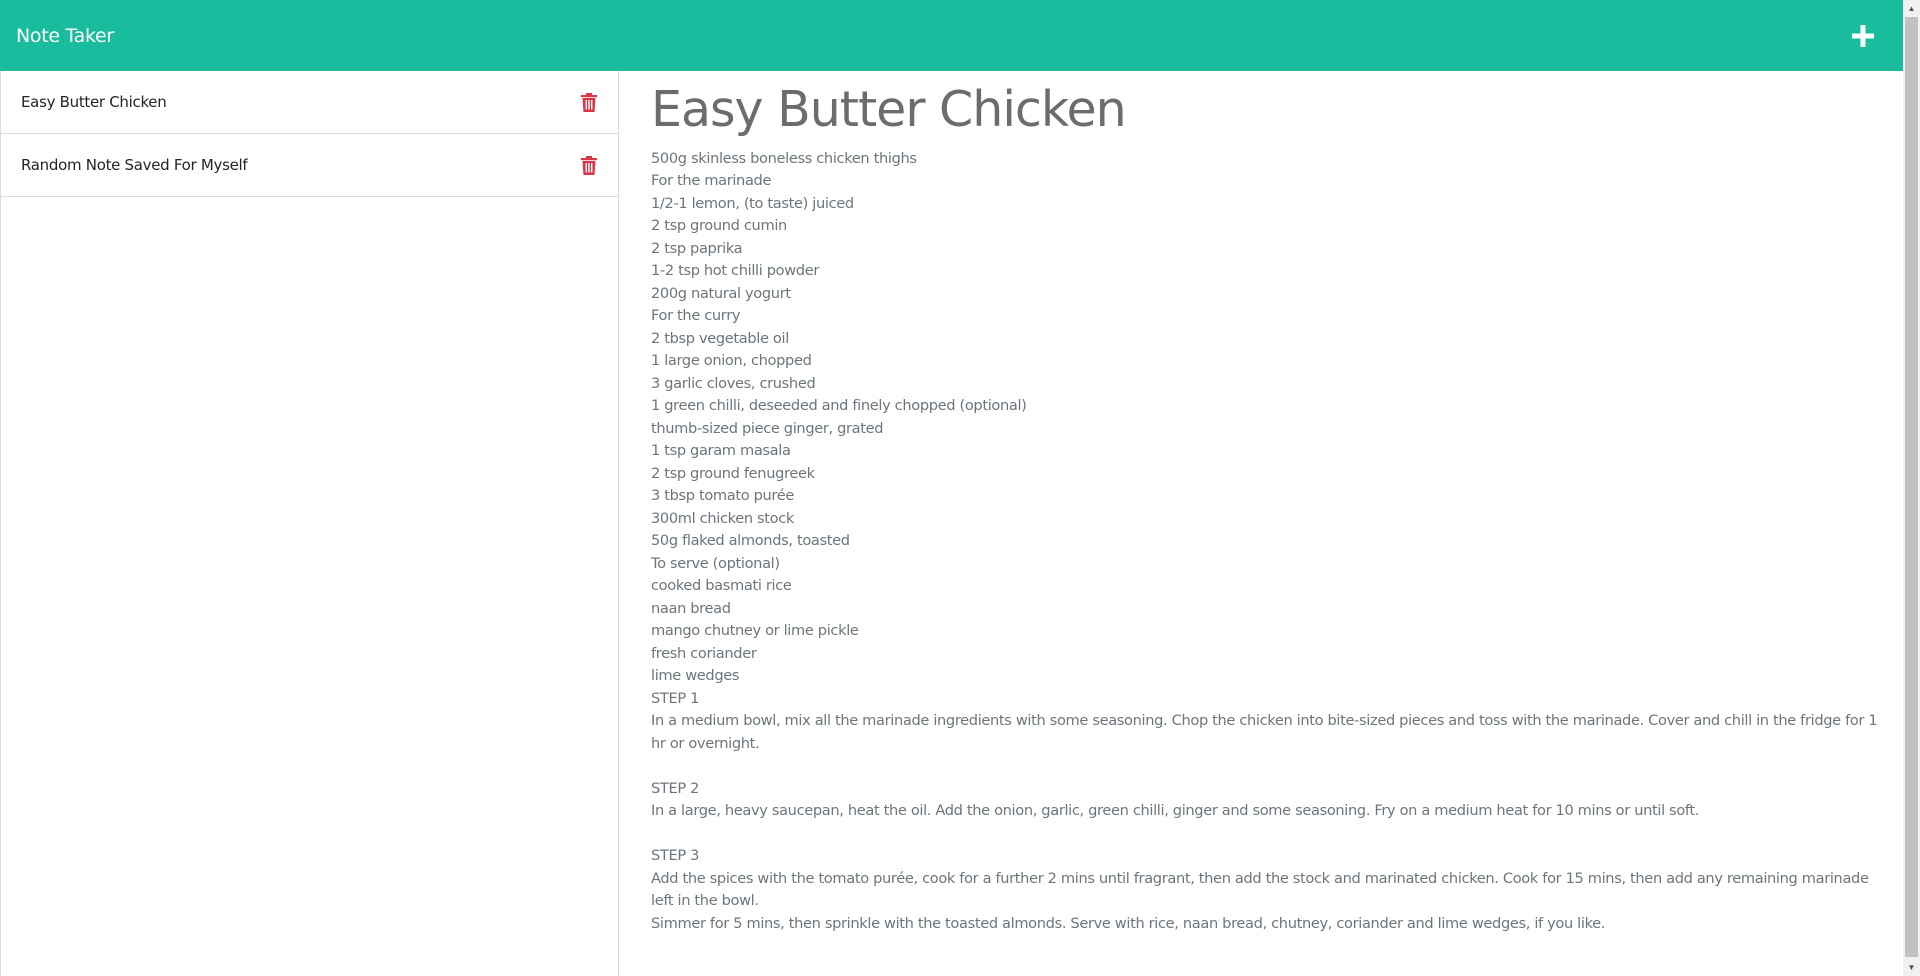  What do you see at coordinates (309, 165) in the screenshot?
I see `note-list-item: Random Note Saved For Myself` at bounding box center [309, 165].